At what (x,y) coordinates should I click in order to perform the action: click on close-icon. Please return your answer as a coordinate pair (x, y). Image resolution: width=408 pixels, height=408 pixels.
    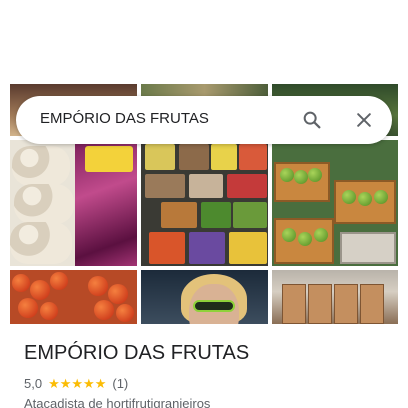
    Looking at the image, I should click on (364, 120).